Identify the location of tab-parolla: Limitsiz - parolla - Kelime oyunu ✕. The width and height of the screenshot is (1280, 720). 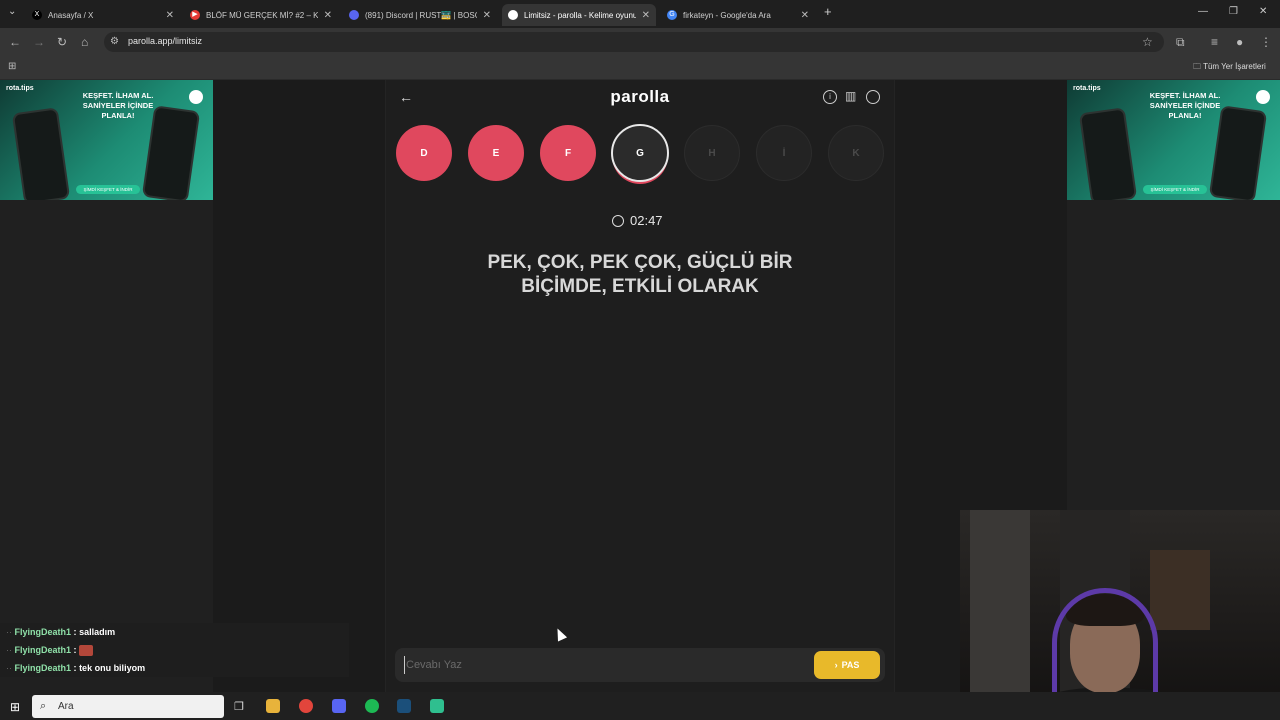
(579, 15).